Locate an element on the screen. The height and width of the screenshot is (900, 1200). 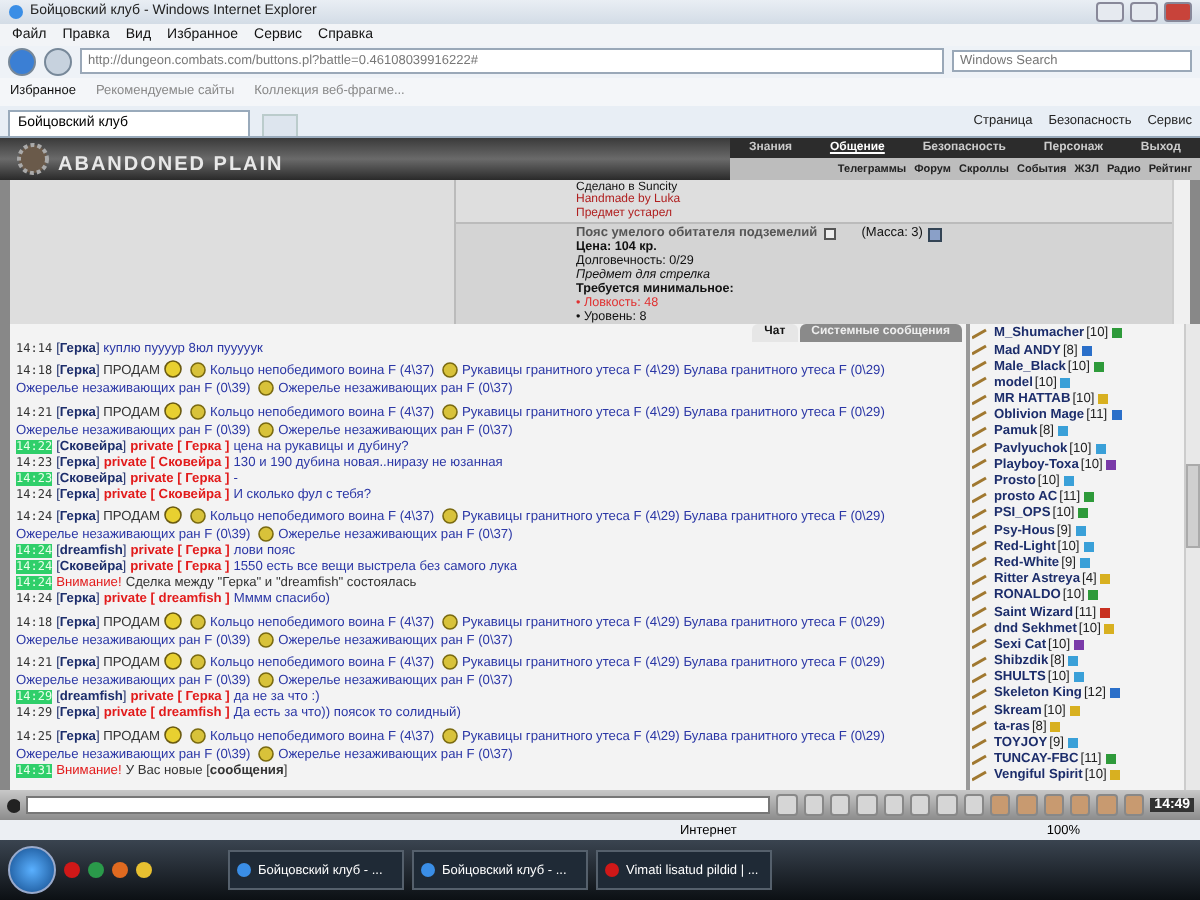
circle-icon is located at coordinates (612, 870).